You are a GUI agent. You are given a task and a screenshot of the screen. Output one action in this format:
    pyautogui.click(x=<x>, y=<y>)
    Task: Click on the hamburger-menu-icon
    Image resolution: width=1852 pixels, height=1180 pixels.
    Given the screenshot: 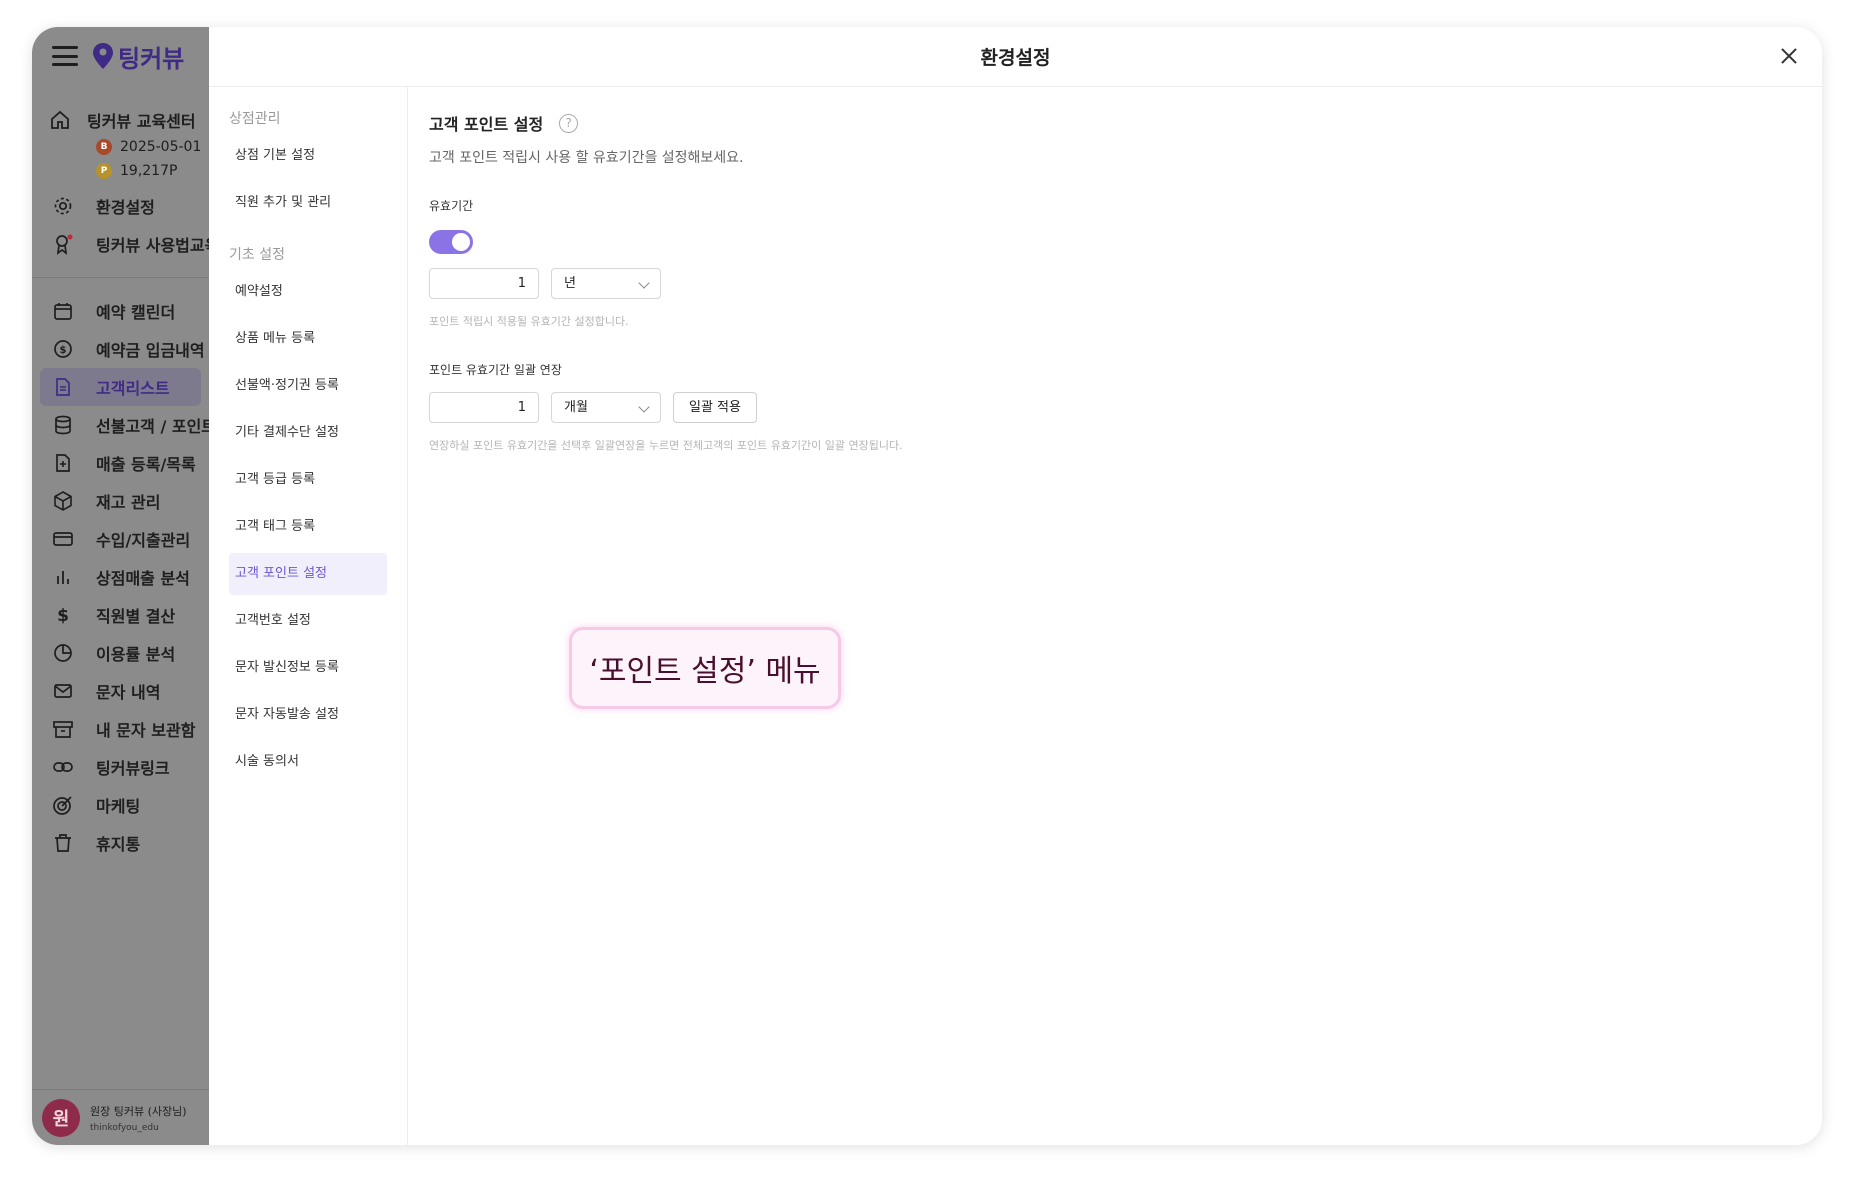 What is the action you would take?
    pyautogui.click(x=65, y=56)
    